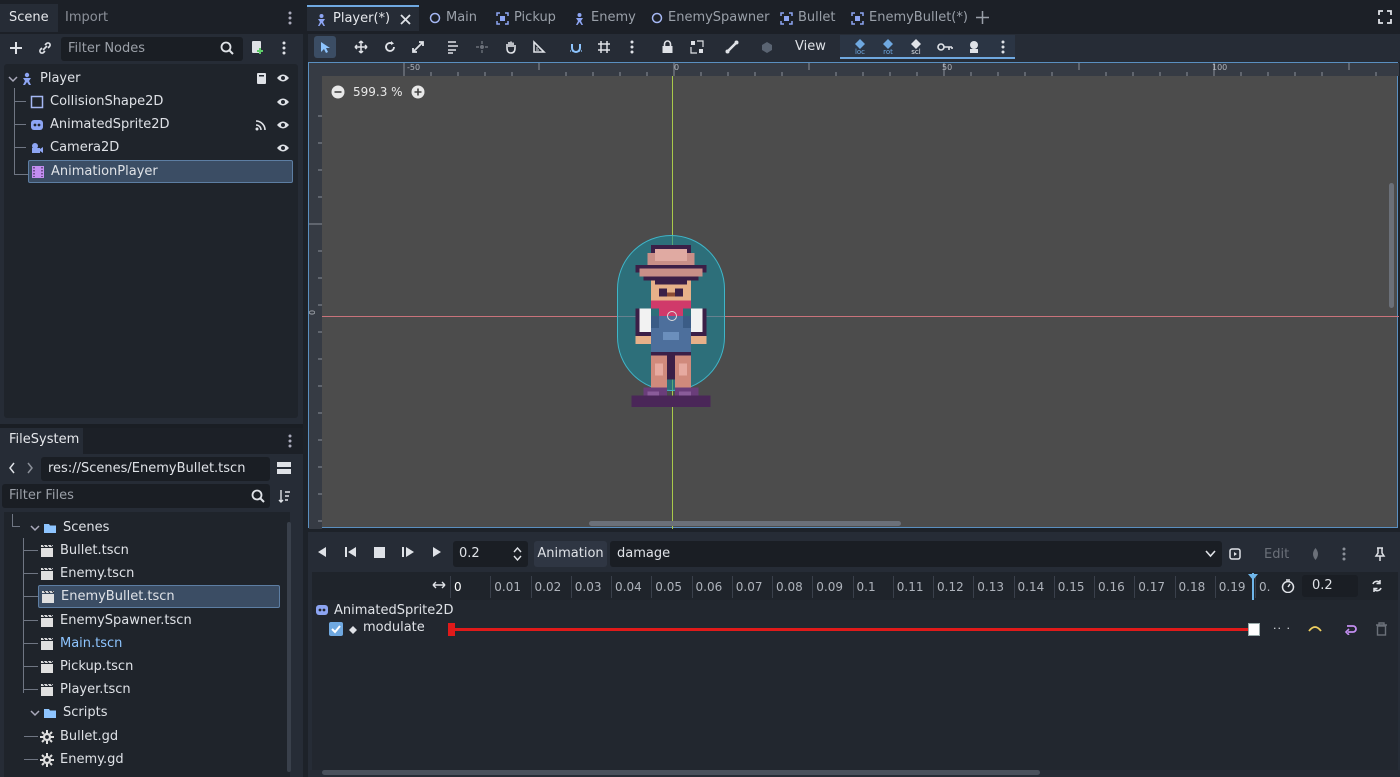 The image size is (1400, 777). I want to click on key-location-button: loc, so click(860, 47).